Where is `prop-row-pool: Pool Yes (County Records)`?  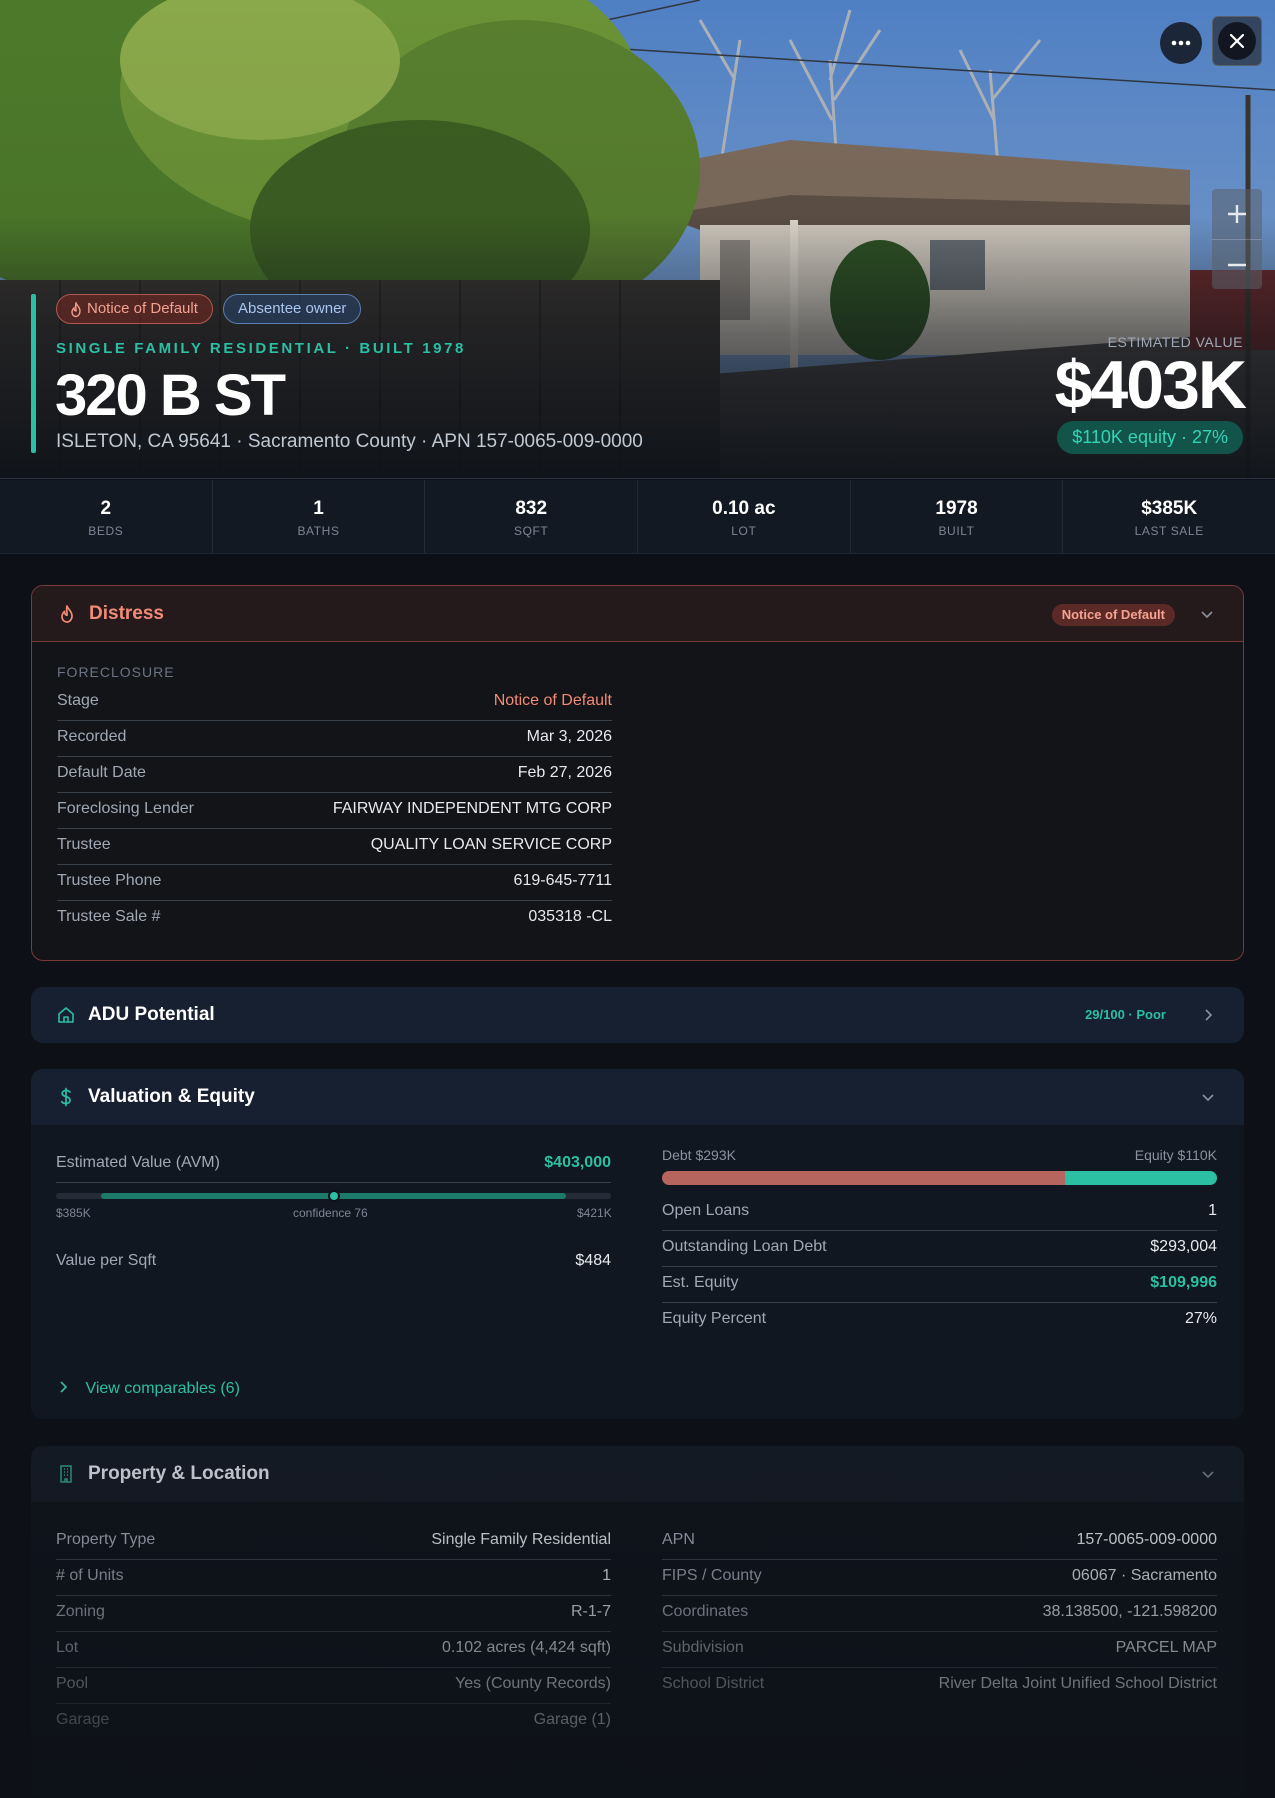
prop-row-pool: Pool Yes (County Records) is located at coordinates (333, 1686).